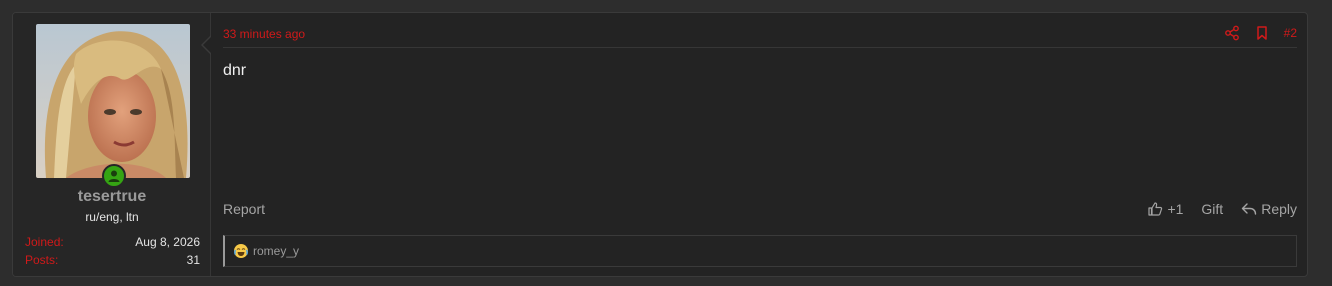 This screenshot has height=286, width=1332. What do you see at coordinates (235, 70) in the screenshot?
I see `post-content: dnr` at bounding box center [235, 70].